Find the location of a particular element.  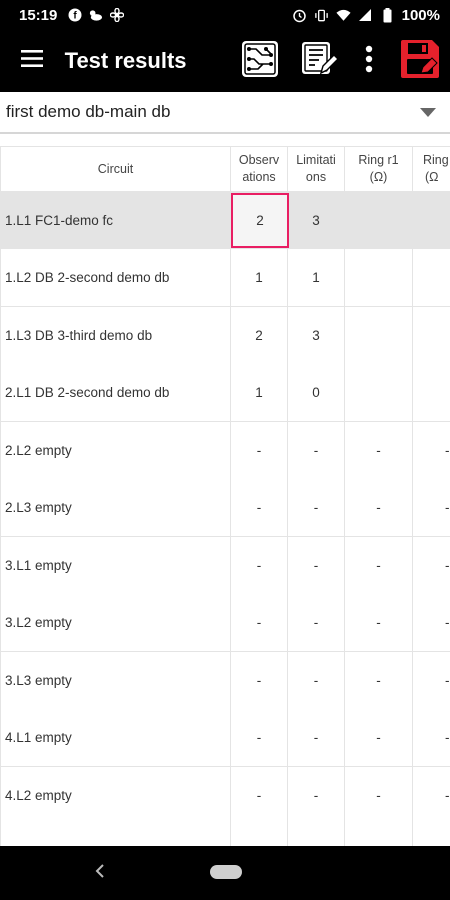

table-row: 4.L3 empty---- is located at coordinates (225, 835).